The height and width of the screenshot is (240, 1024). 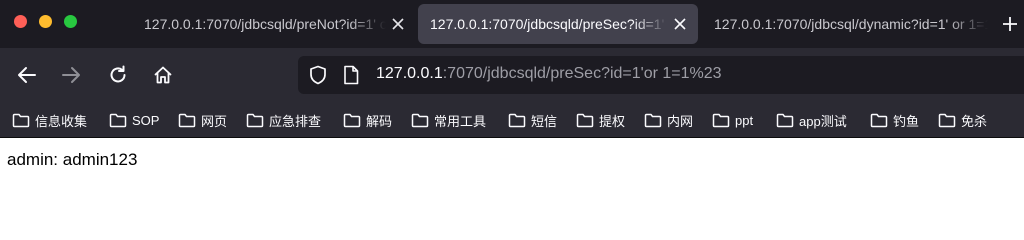 I want to click on bookmark-folder: 提权, so click(x=600, y=120).